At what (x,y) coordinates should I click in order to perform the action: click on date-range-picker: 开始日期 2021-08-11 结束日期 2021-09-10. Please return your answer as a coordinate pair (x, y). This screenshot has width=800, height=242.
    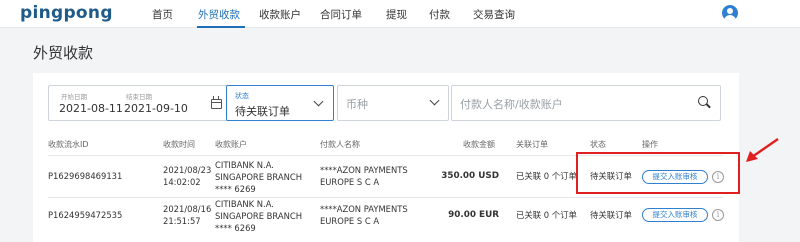
    Looking at the image, I should click on (147, 103).